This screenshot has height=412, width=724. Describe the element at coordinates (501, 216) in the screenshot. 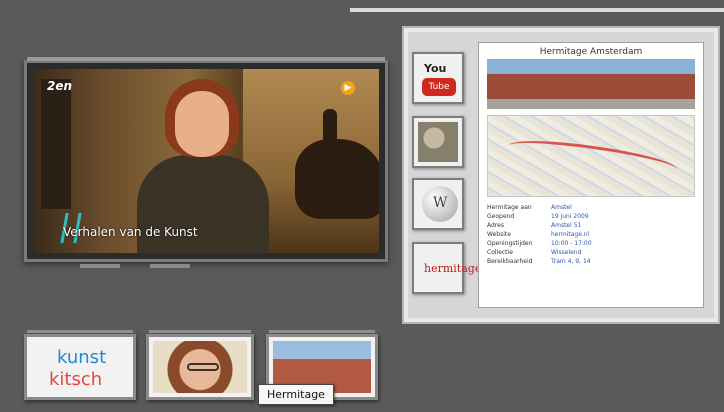

I see `info-key: Geopend` at that location.